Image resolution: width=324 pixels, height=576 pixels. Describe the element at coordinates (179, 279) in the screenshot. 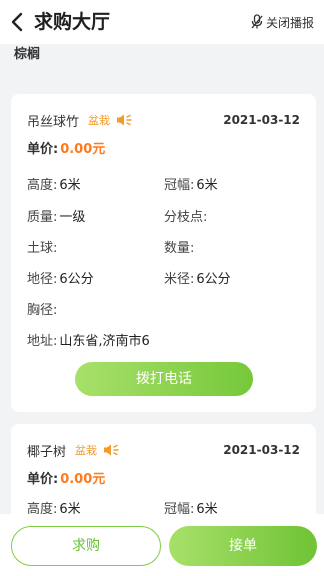

I see `meter-diameter-label: 米径:` at that location.